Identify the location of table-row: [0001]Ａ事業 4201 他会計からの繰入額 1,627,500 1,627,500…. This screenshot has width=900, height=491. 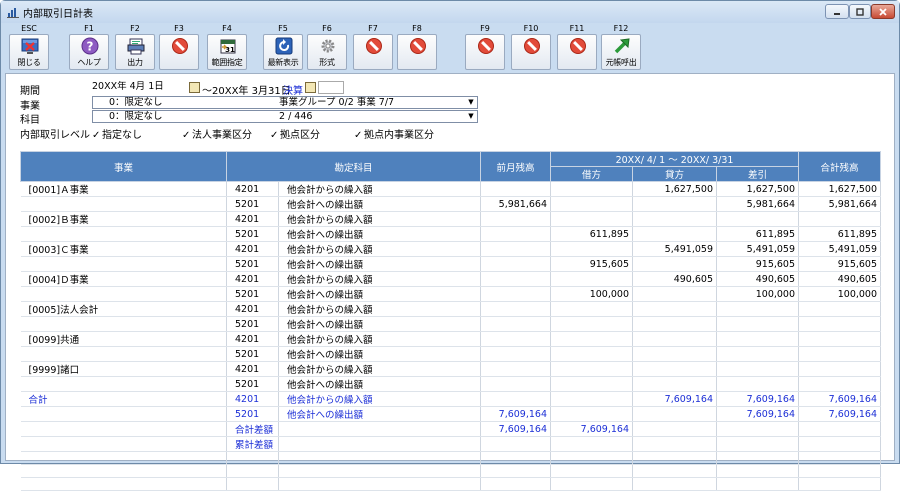
(451, 189).